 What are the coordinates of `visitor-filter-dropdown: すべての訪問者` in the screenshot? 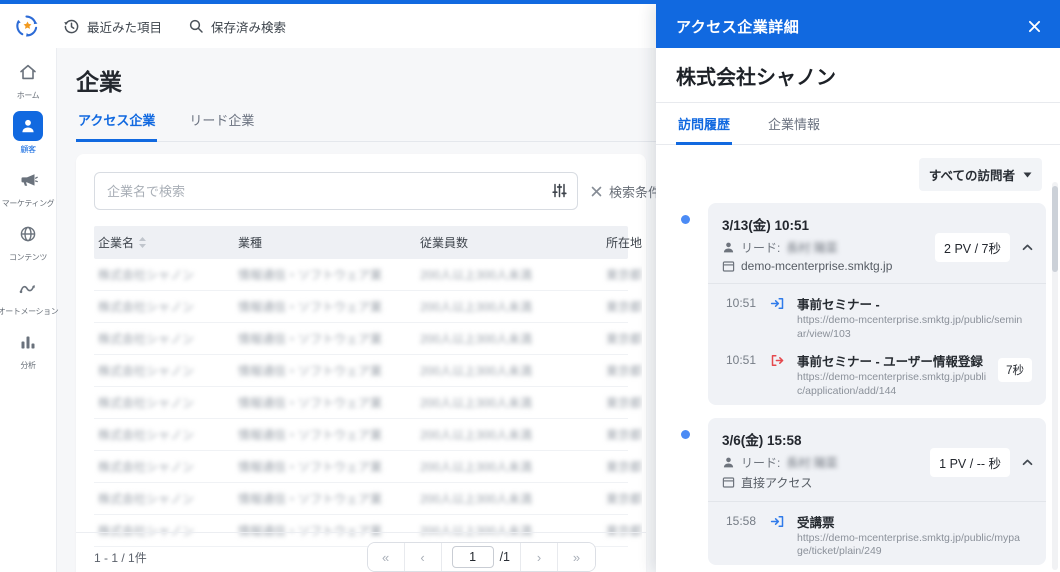 It's located at (980, 174).